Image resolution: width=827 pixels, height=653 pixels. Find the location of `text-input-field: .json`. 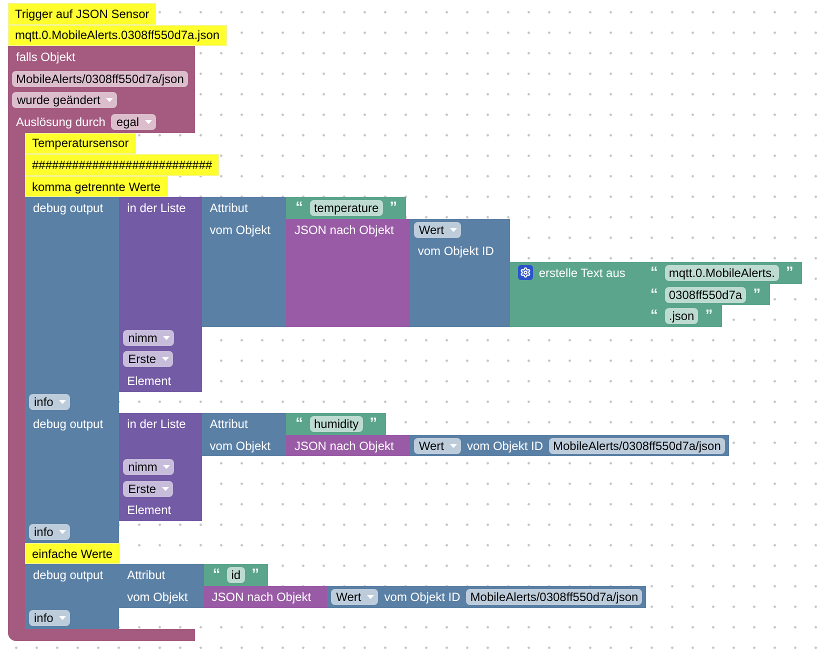

text-input-field: .json is located at coordinates (681, 316).